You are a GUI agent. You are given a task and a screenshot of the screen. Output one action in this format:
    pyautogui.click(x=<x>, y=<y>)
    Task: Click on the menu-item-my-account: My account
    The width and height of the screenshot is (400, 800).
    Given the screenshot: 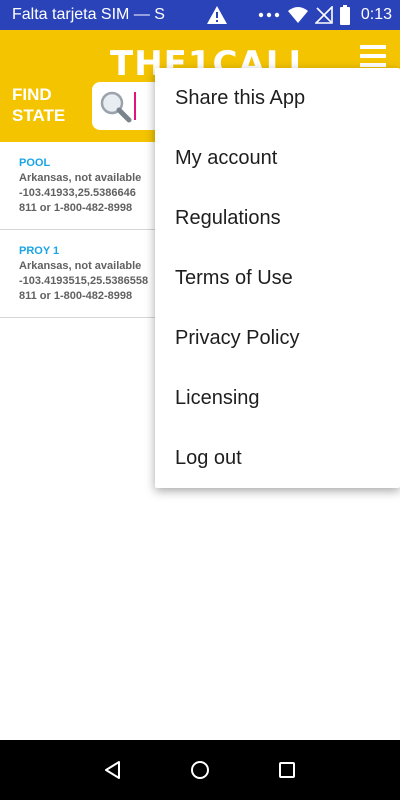 What is the action you would take?
    pyautogui.click(x=277, y=158)
    